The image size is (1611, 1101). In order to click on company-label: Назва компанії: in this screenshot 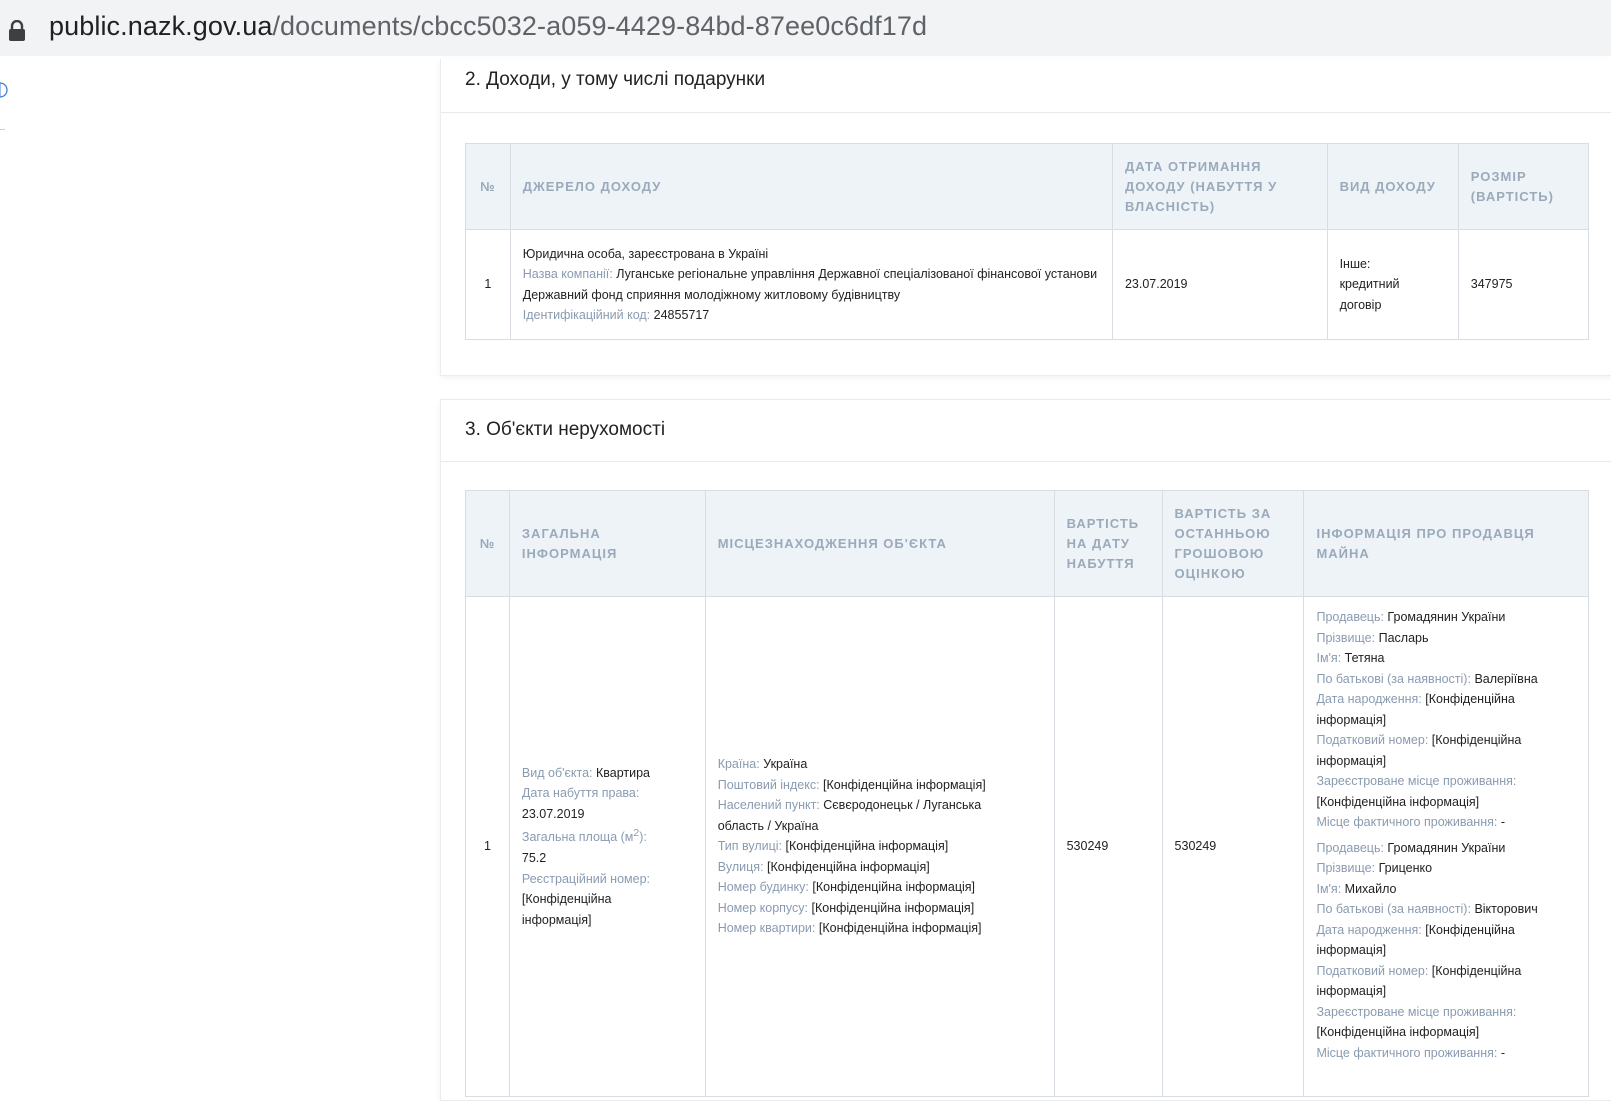, I will do `click(567, 274)`.